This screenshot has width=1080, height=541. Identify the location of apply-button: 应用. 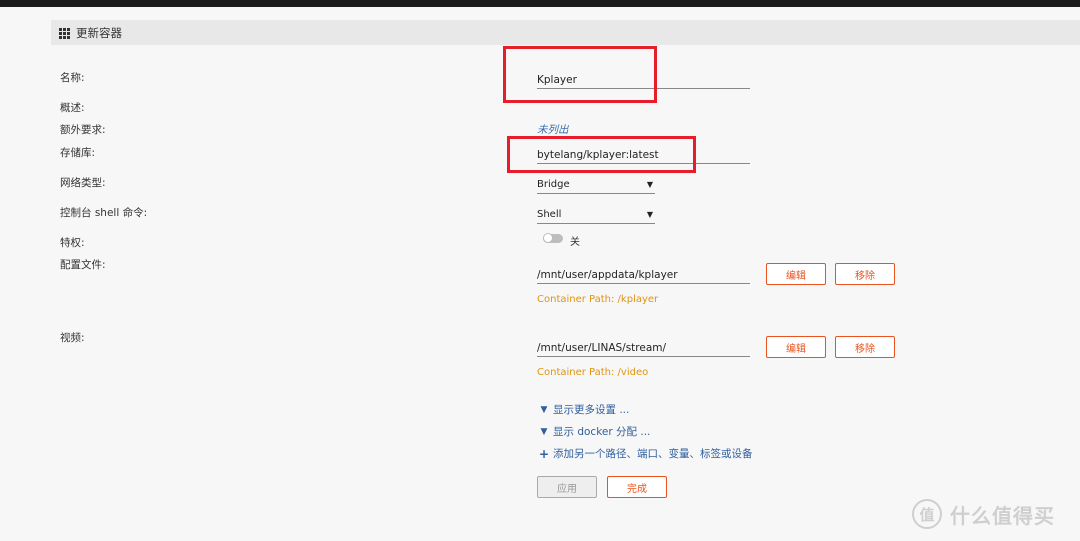
(567, 487).